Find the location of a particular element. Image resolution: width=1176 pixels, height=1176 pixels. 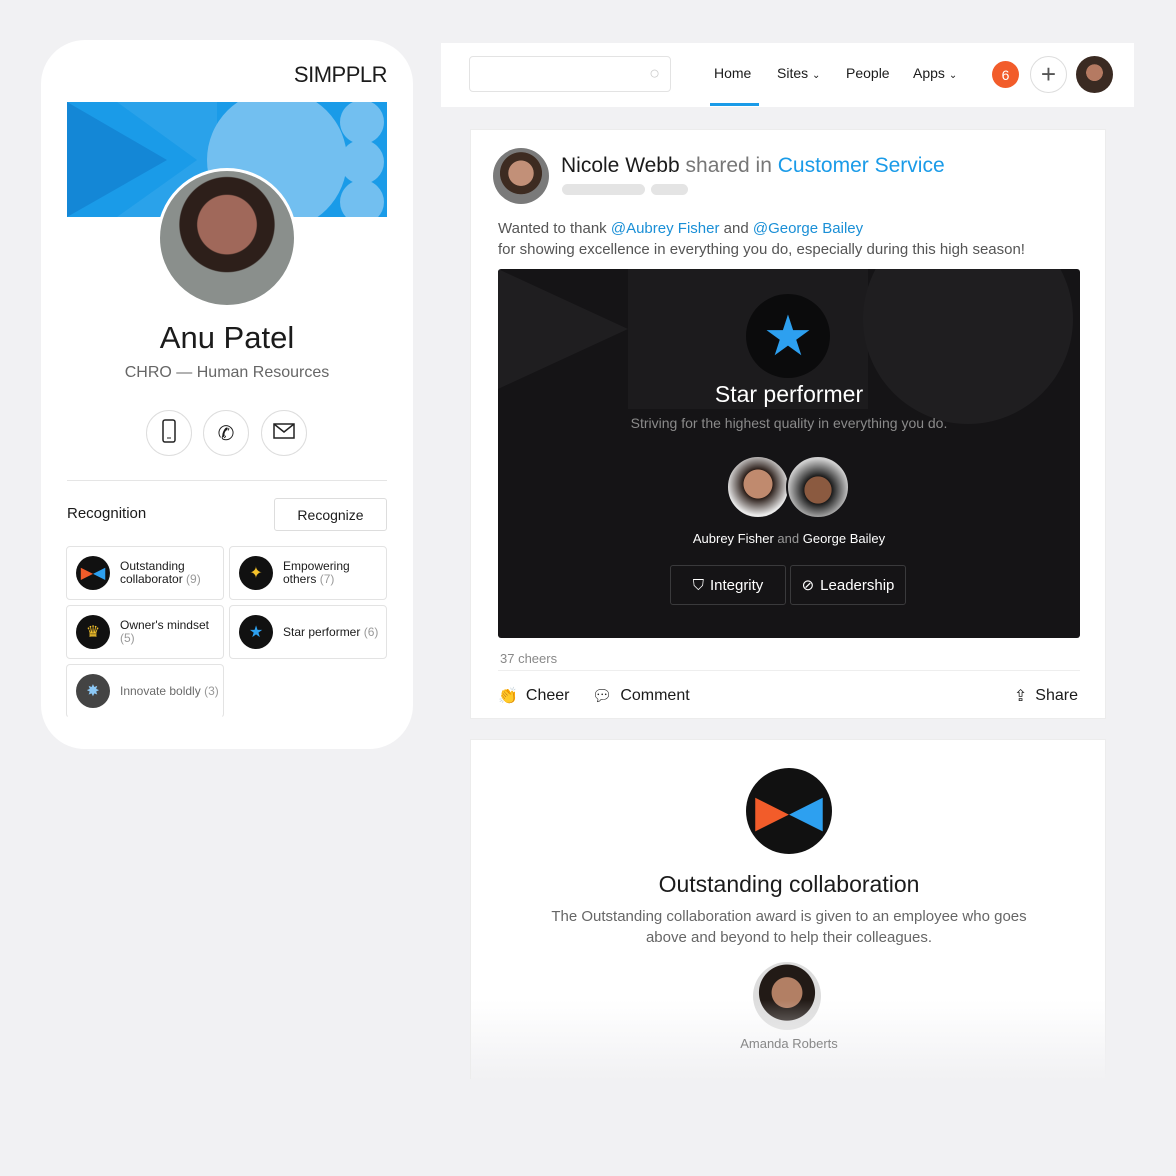

recognition-heading: Recognition is located at coordinates (107, 513).